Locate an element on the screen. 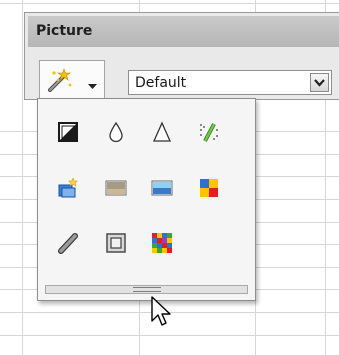 The image size is (339, 355). aging-icon is located at coordinates (116, 188).